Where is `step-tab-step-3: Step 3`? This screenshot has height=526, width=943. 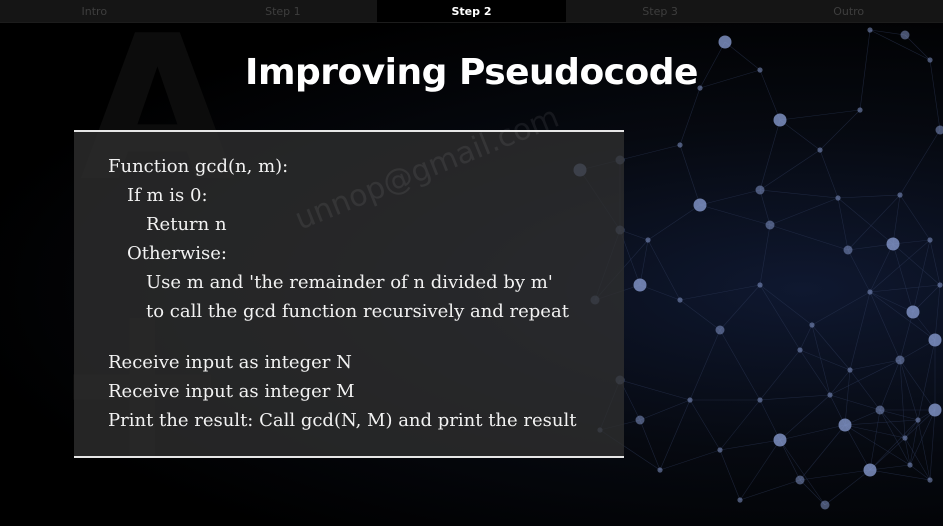
step-tab-step-3: Step 3 is located at coordinates (660, 11).